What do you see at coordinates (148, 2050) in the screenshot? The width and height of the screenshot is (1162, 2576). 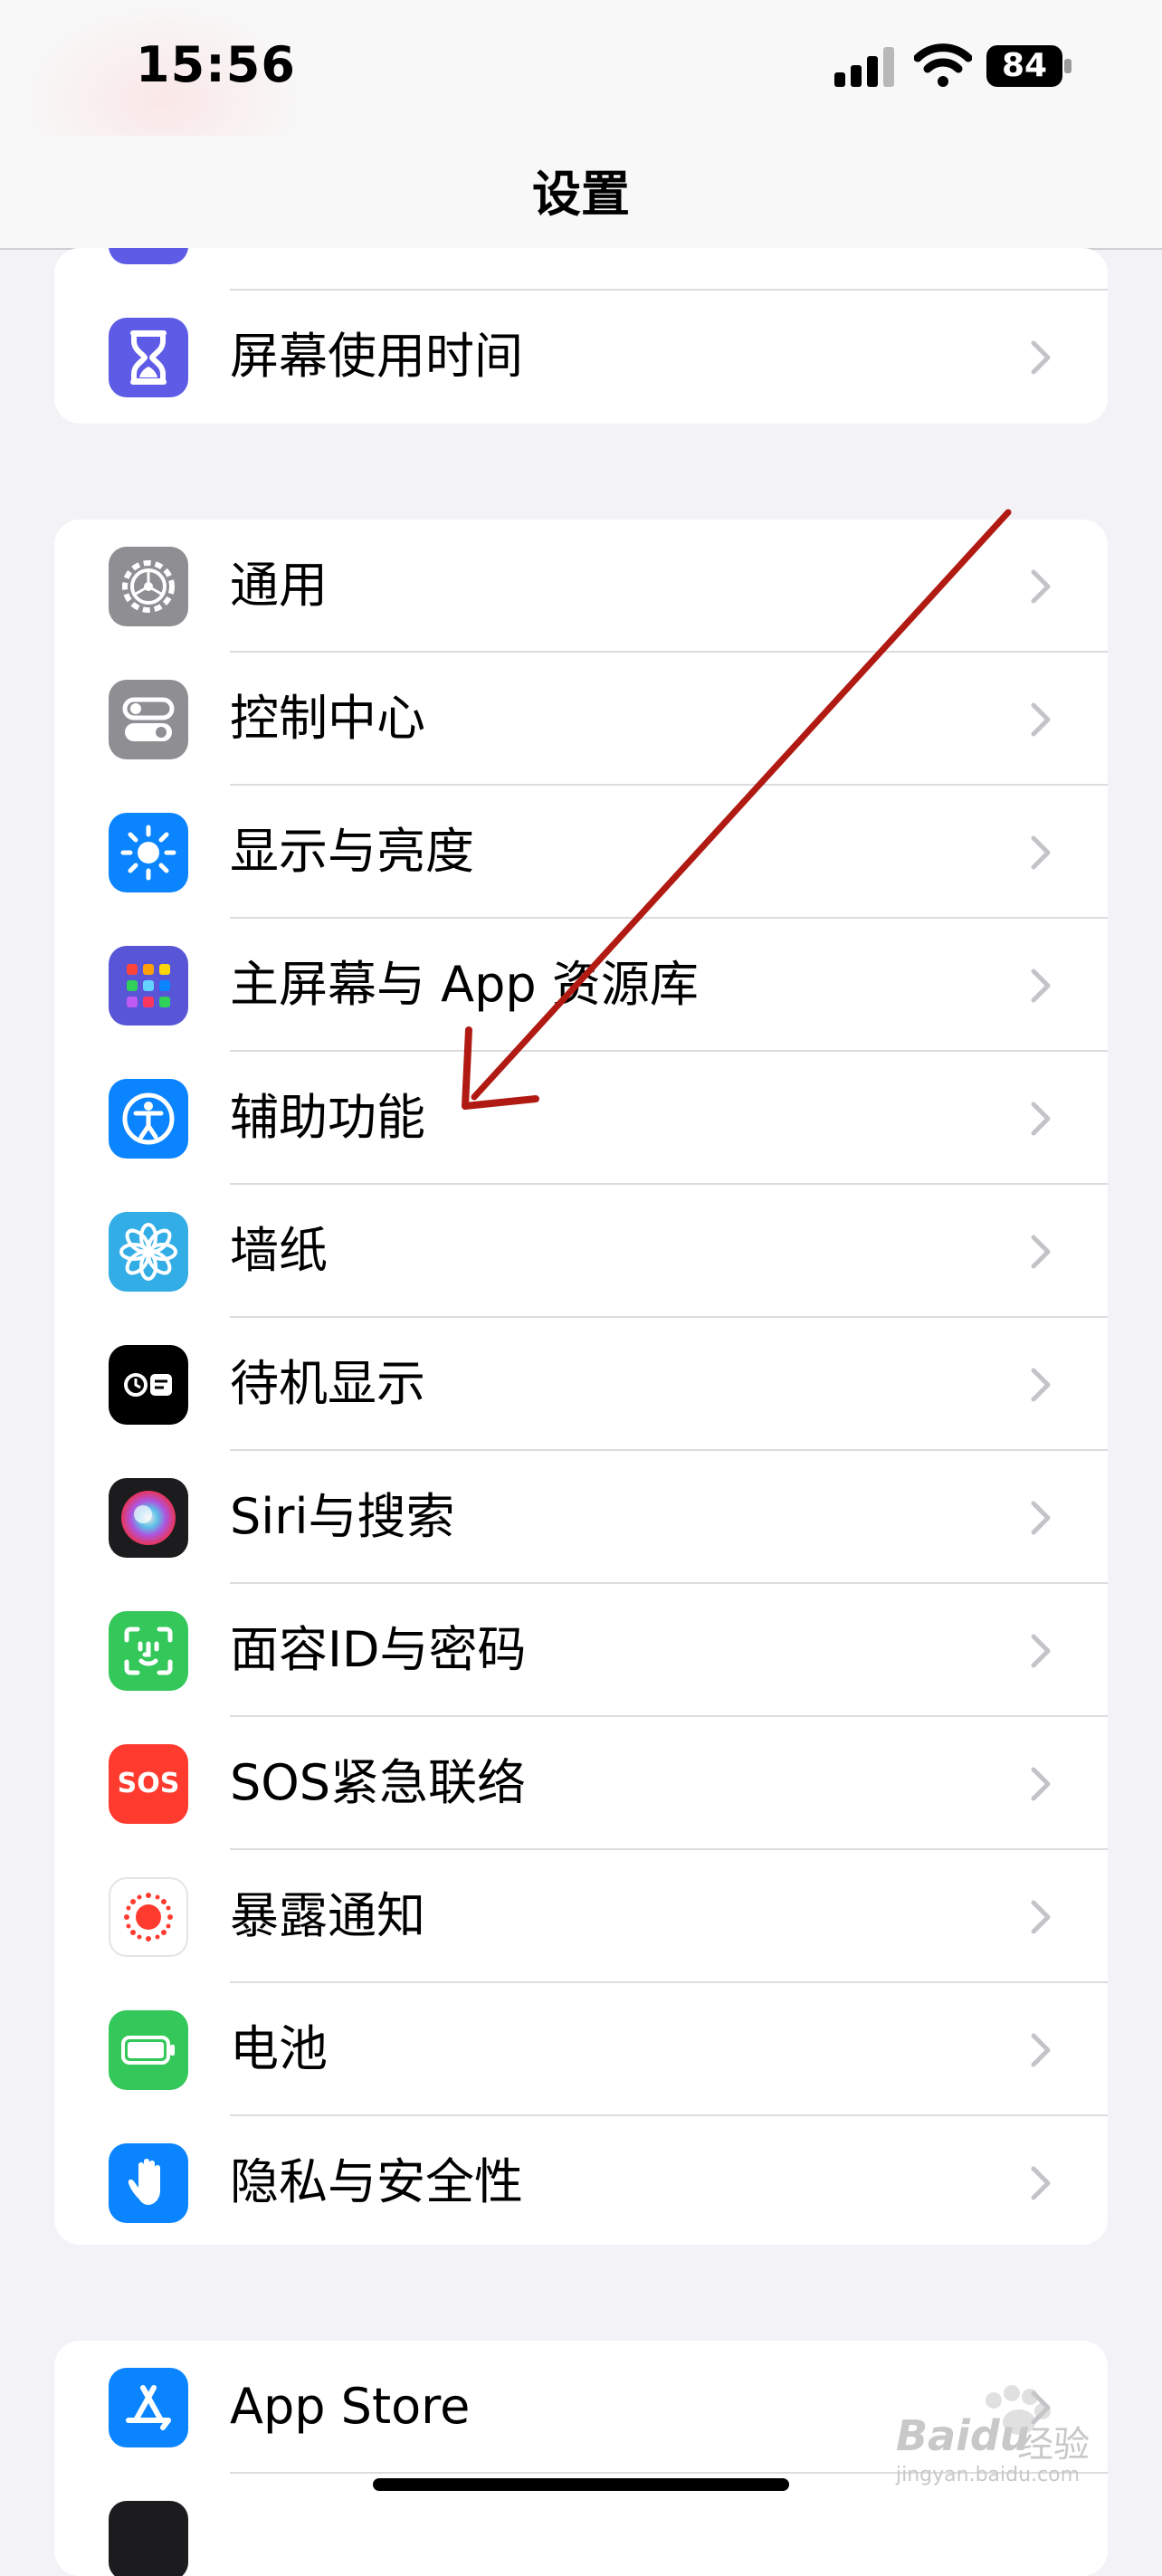 I see `battery-icon` at bounding box center [148, 2050].